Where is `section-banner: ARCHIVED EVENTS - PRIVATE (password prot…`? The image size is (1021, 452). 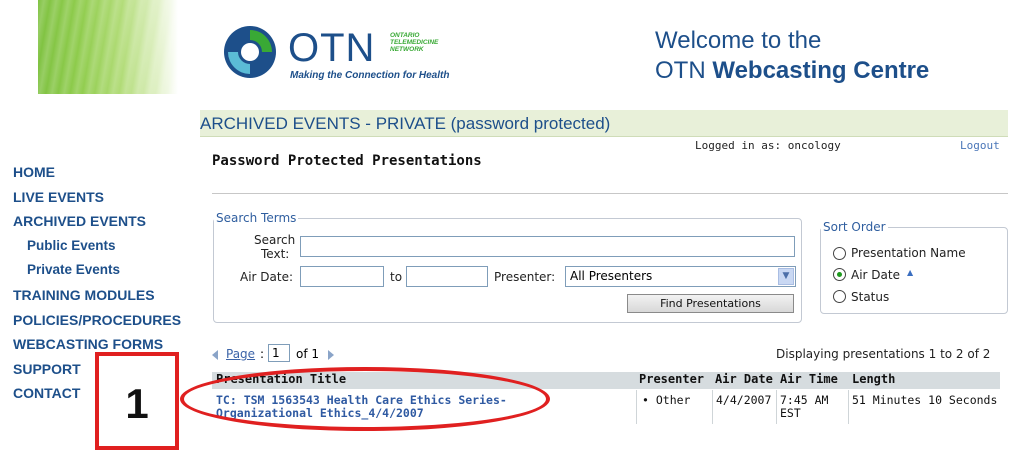
section-banner: ARCHIVED EVENTS - PRIVATE (password prot… is located at coordinates (604, 123).